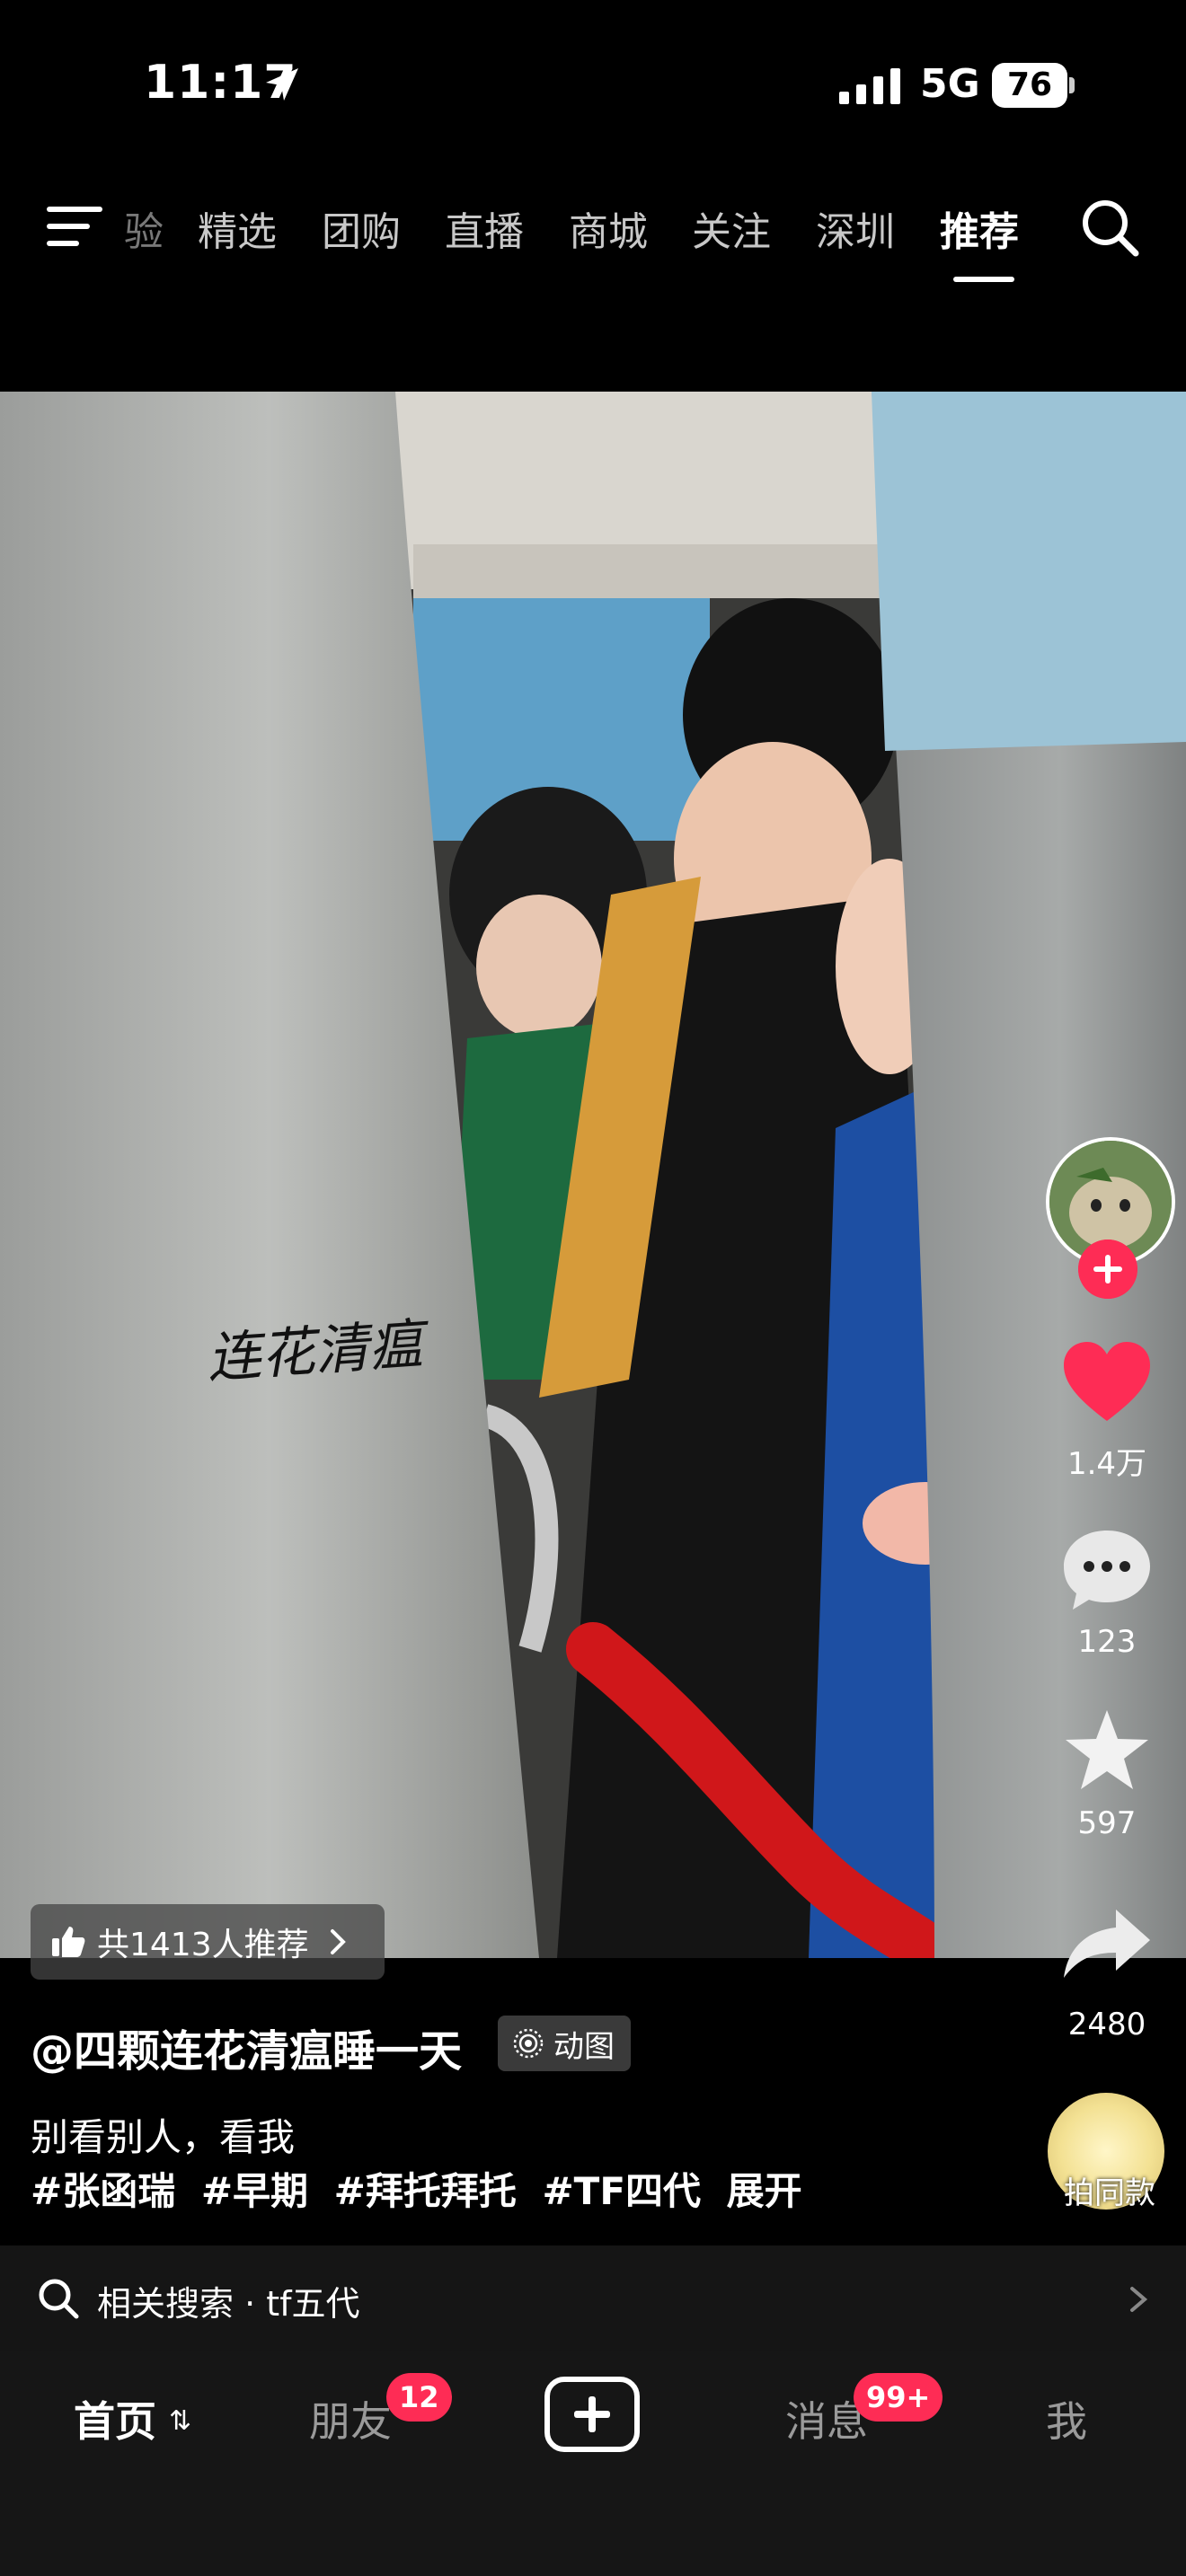 This screenshot has height=2576, width=1186. Describe the element at coordinates (282, 84) in the screenshot. I see `location-arrow-icon` at that location.